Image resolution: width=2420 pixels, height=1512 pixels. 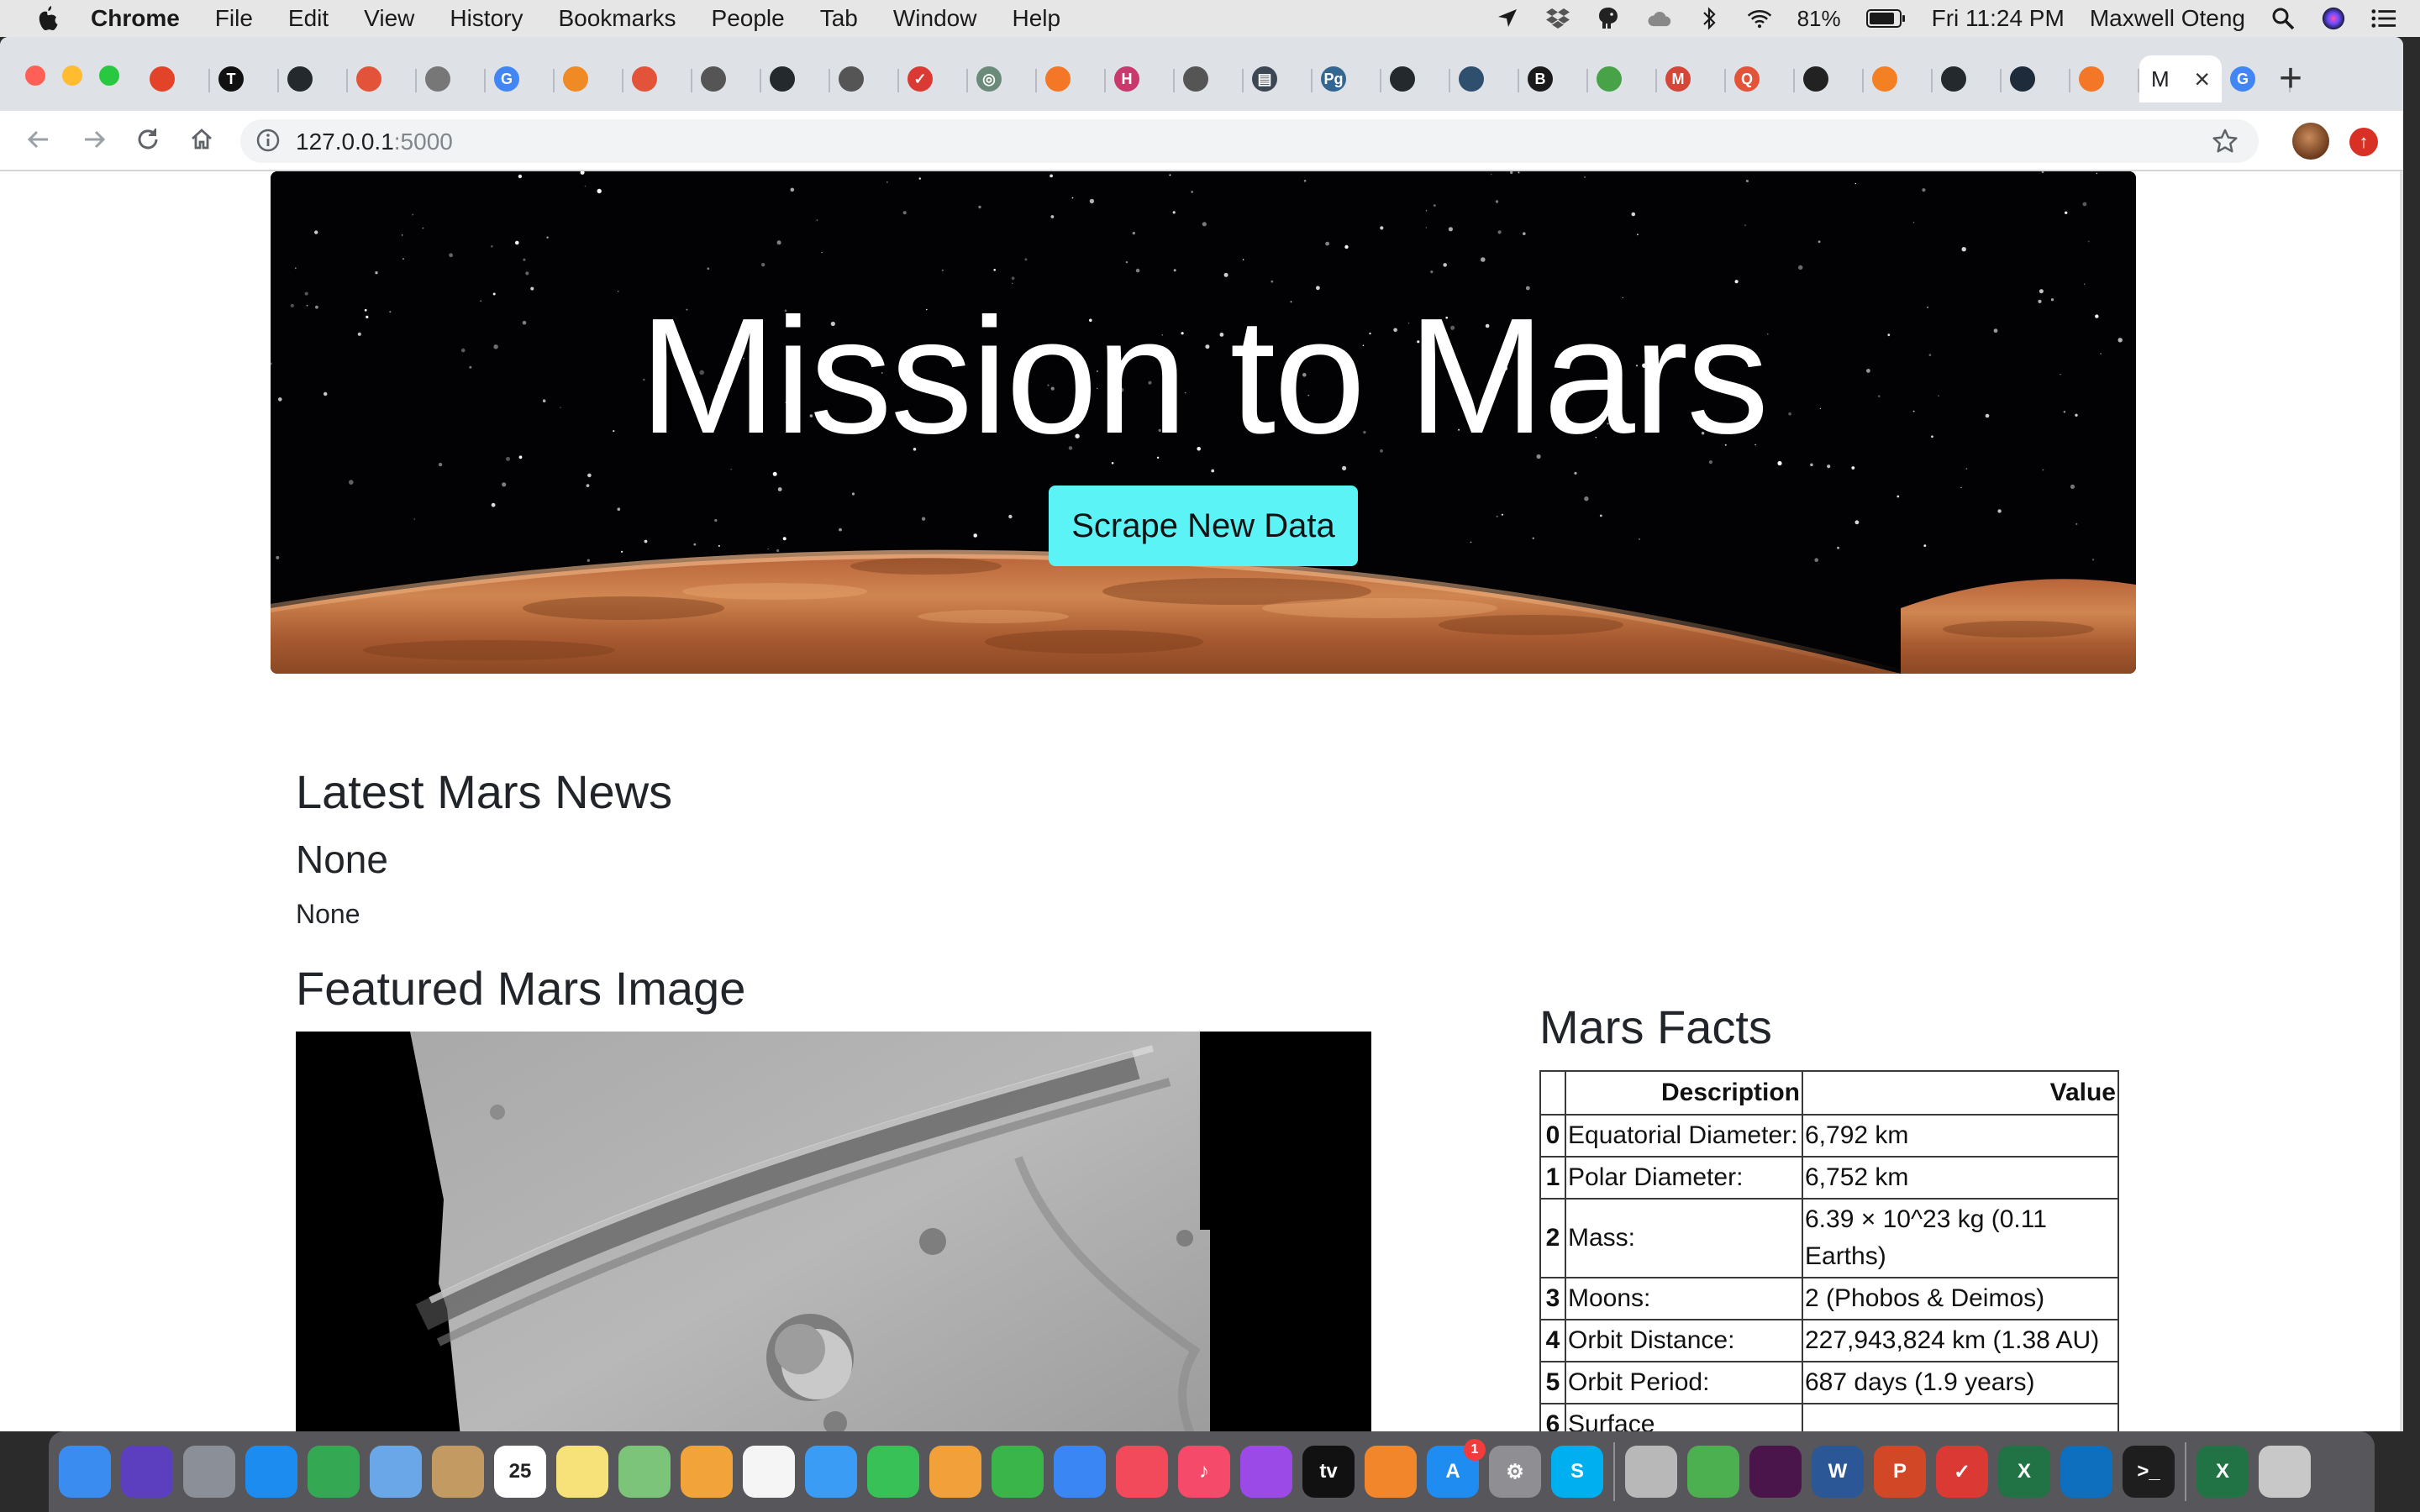 I want to click on browser-tab: M, so click(x=1691, y=78).